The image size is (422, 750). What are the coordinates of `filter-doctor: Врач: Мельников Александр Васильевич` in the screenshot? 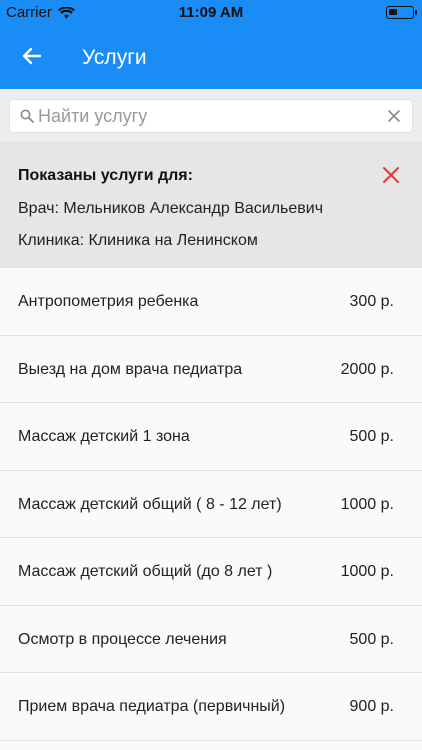 It's located at (171, 208).